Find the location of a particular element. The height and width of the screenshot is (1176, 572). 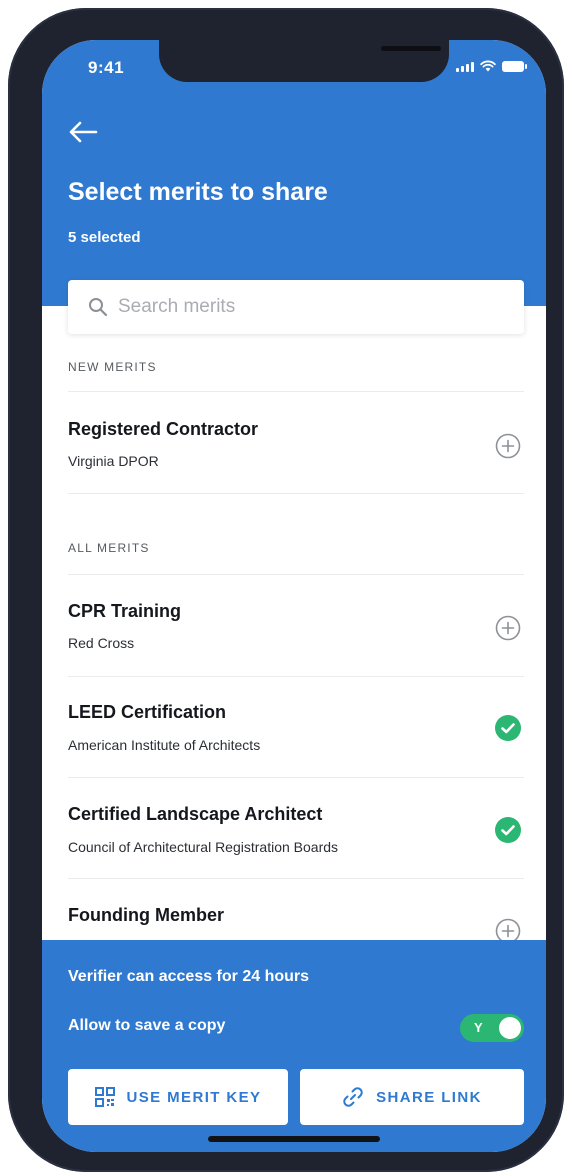

device-notch is located at coordinates (304, 61).